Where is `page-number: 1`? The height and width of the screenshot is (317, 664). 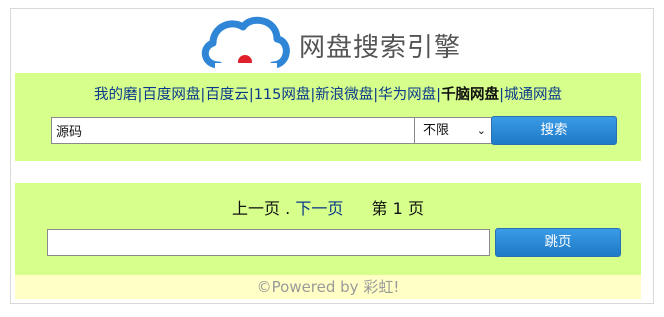
page-number: 1 is located at coordinates (397, 208).